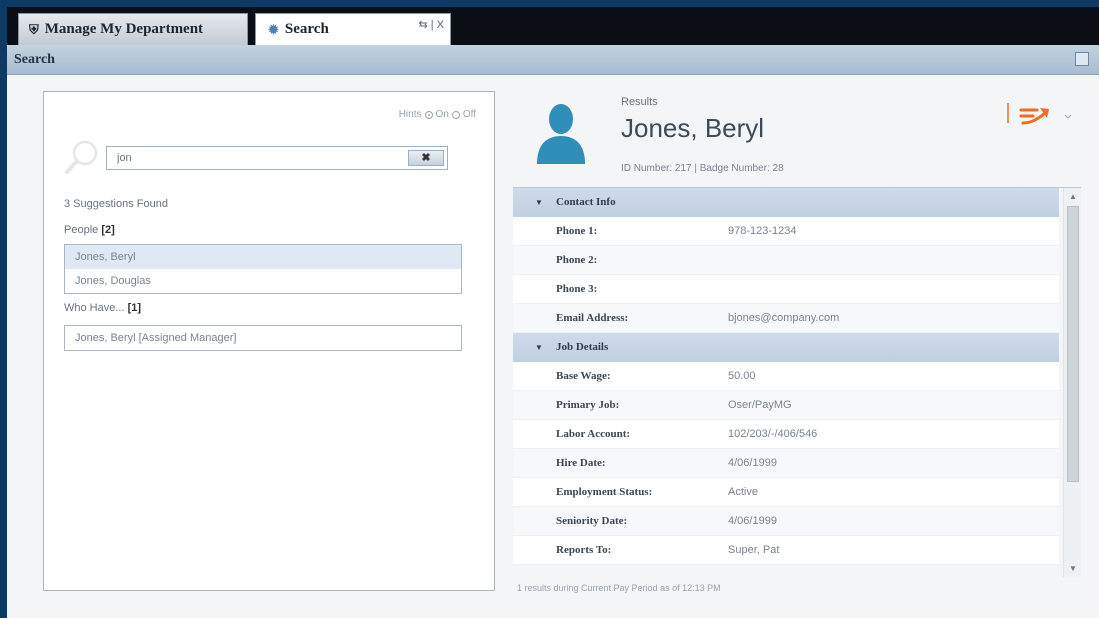  Describe the element at coordinates (553, 26) in the screenshot. I see `tab-strip: ⛨ Manage My Department ✹ Search ⇆ | X` at that location.